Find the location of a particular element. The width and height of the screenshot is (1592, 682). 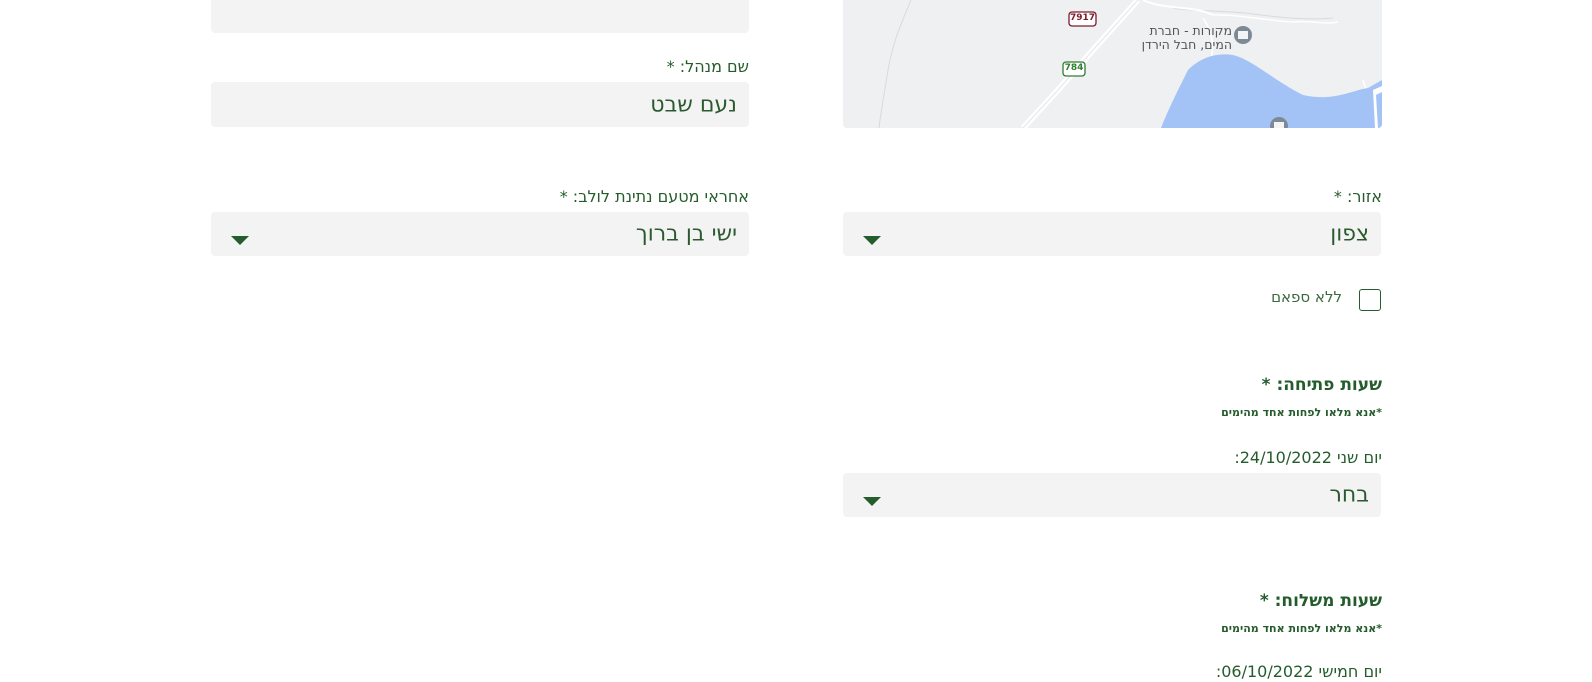

region-label: אזור: * is located at coordinates (1357, 196).